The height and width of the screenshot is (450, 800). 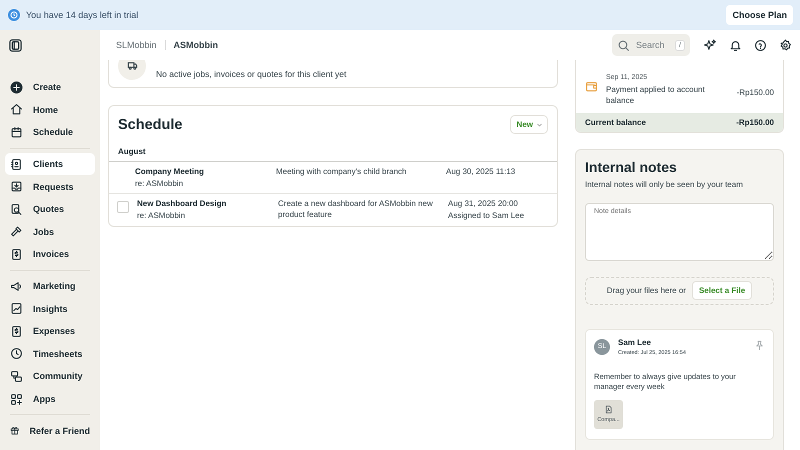 What do you see at coordinates (50, 232) in the screenshot?
I see `nav-item: Jobs` at bounding box center [50, 232].